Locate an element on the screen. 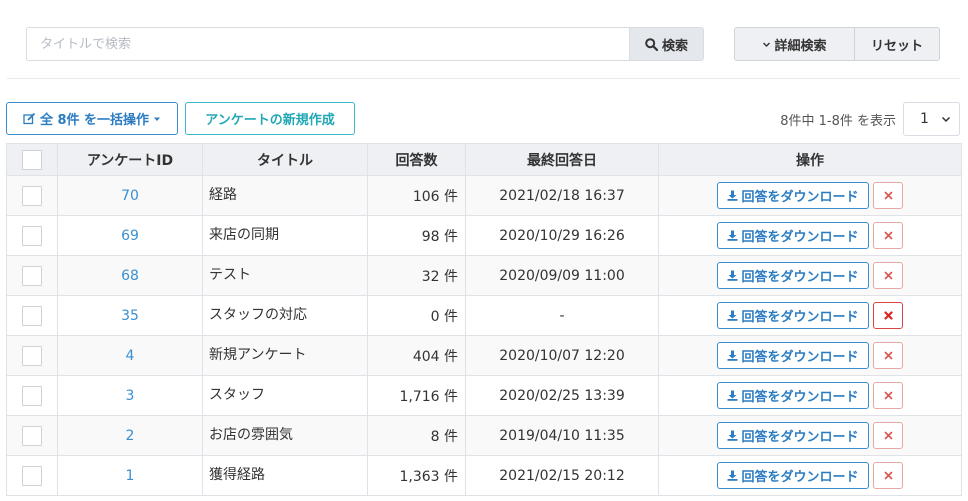 The image size is (968, 501). last-answer-date: - is located at coordinates (562, 315).